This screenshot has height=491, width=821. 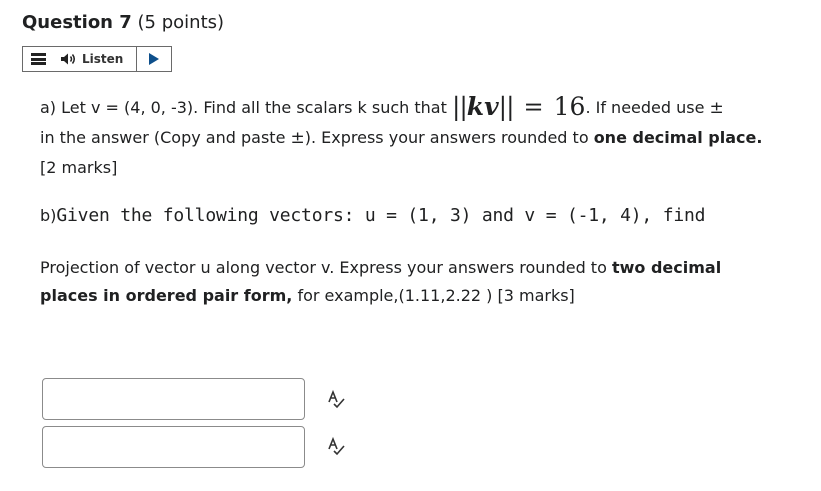 What do you see at coordinates (506, 106) in the screenshot?
I see `norm-bars-close: ||` at bounding box center [506, 106].